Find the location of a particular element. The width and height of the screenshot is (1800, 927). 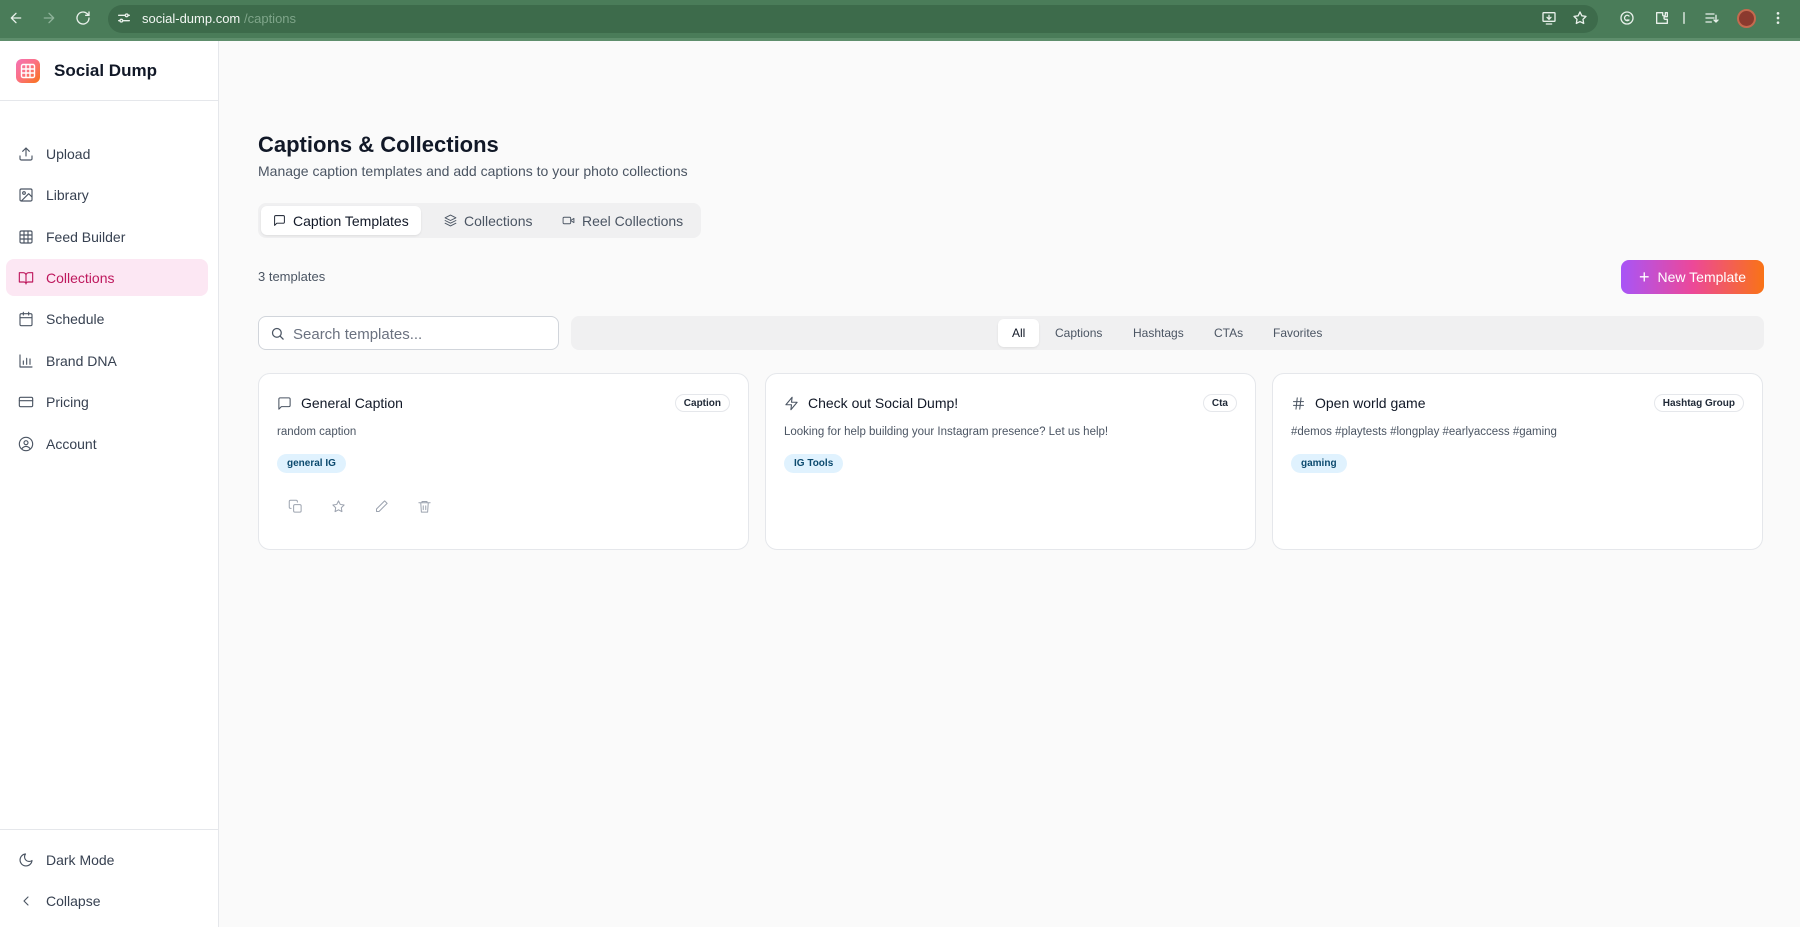

menu-dots-icon is located at coordinates (1778, 18).